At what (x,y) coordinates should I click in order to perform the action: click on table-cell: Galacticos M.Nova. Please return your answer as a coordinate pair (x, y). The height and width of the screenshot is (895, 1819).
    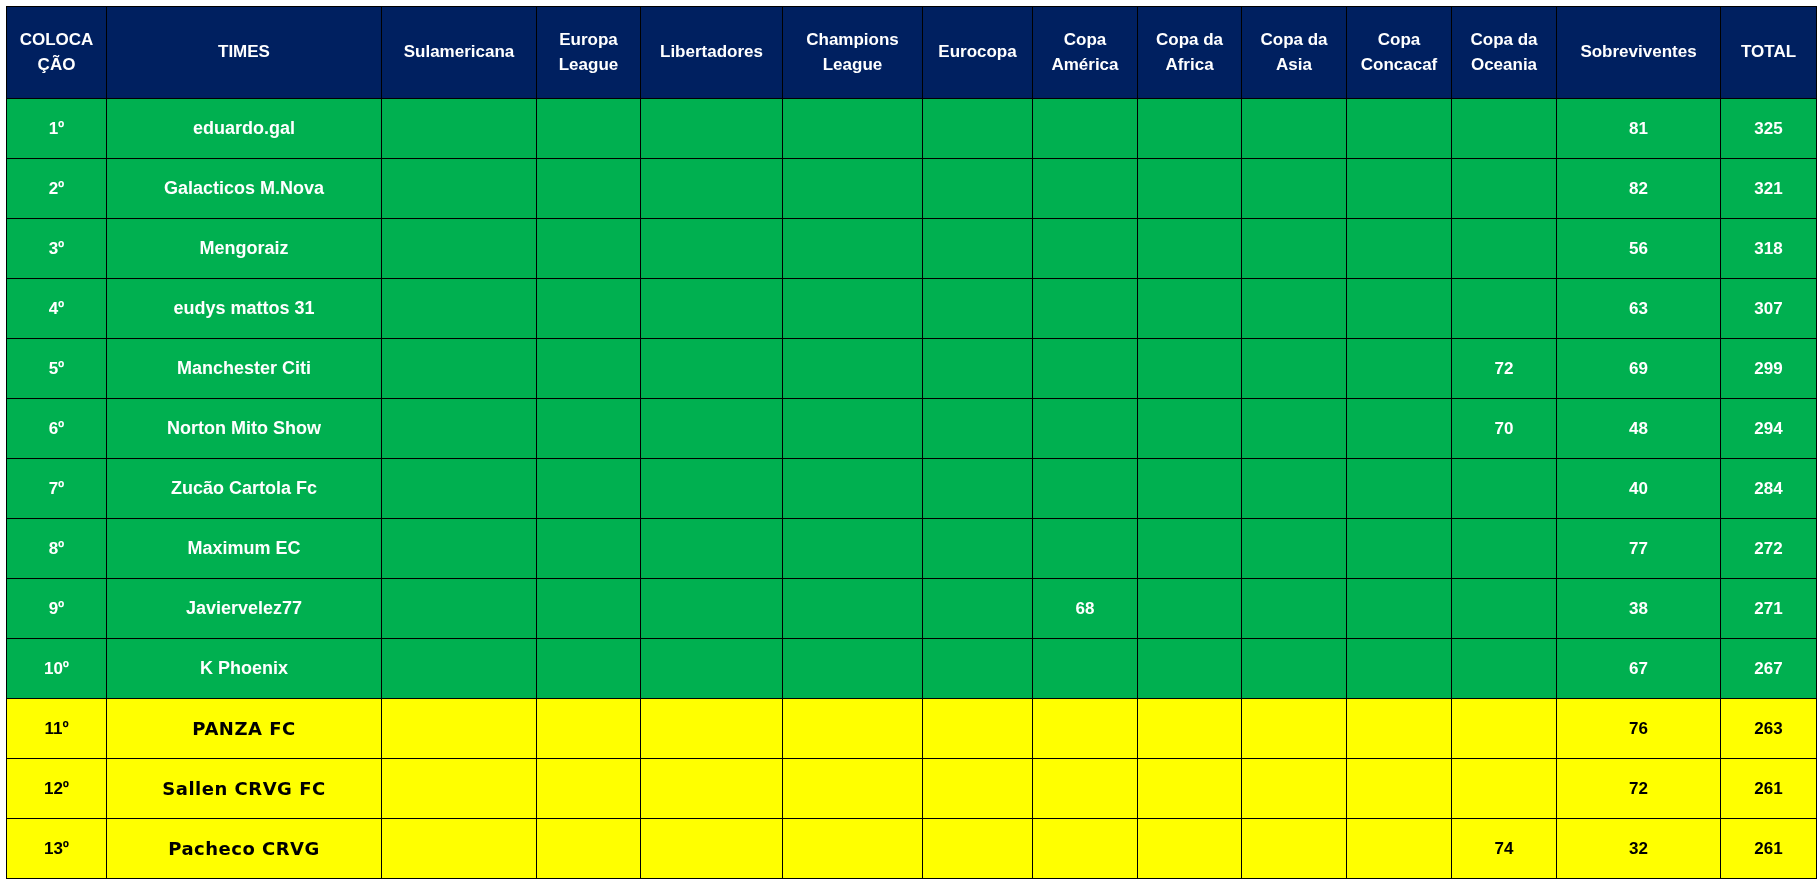
    Looking at the image, I should click on (244, 188).